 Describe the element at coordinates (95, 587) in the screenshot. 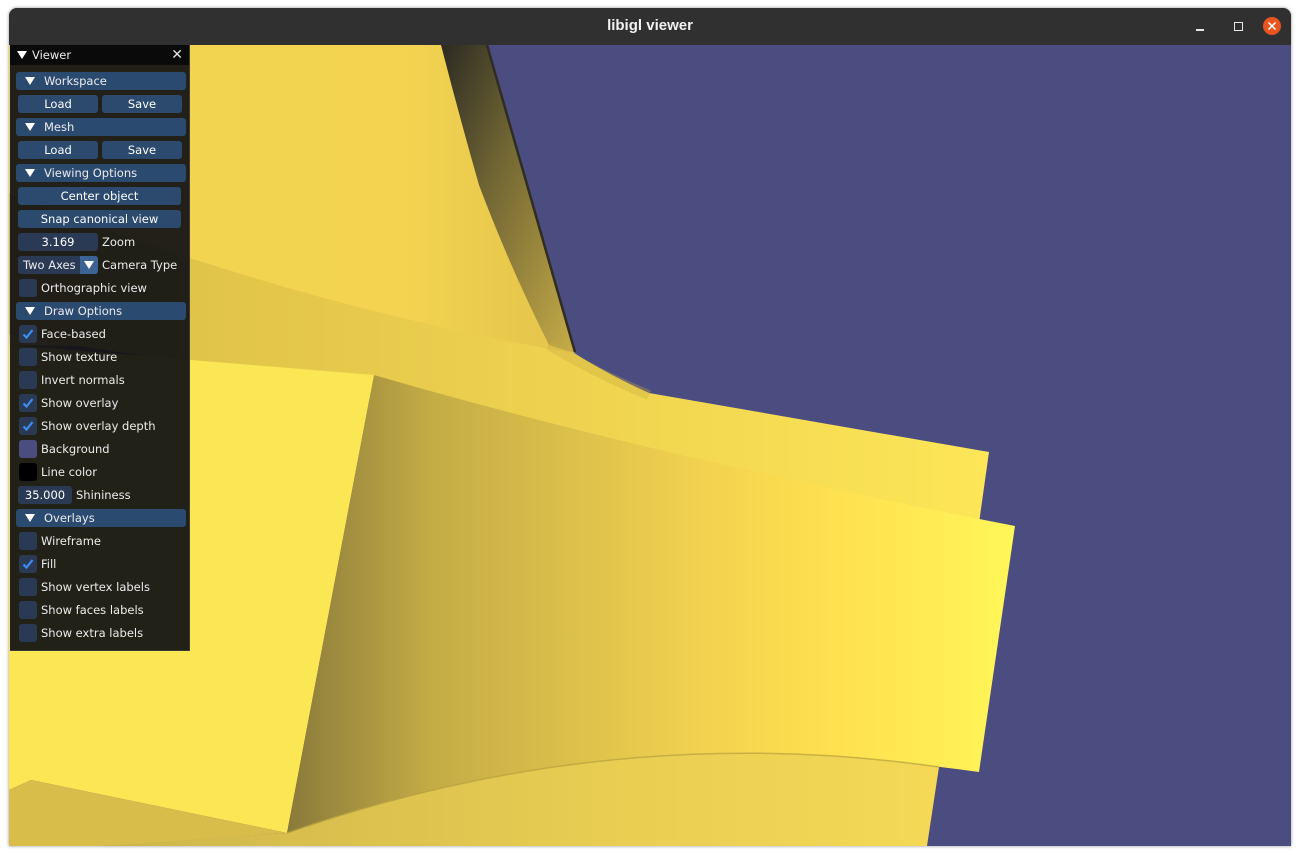

I see `vertex-labels-label: Show vertex labels` at that location.